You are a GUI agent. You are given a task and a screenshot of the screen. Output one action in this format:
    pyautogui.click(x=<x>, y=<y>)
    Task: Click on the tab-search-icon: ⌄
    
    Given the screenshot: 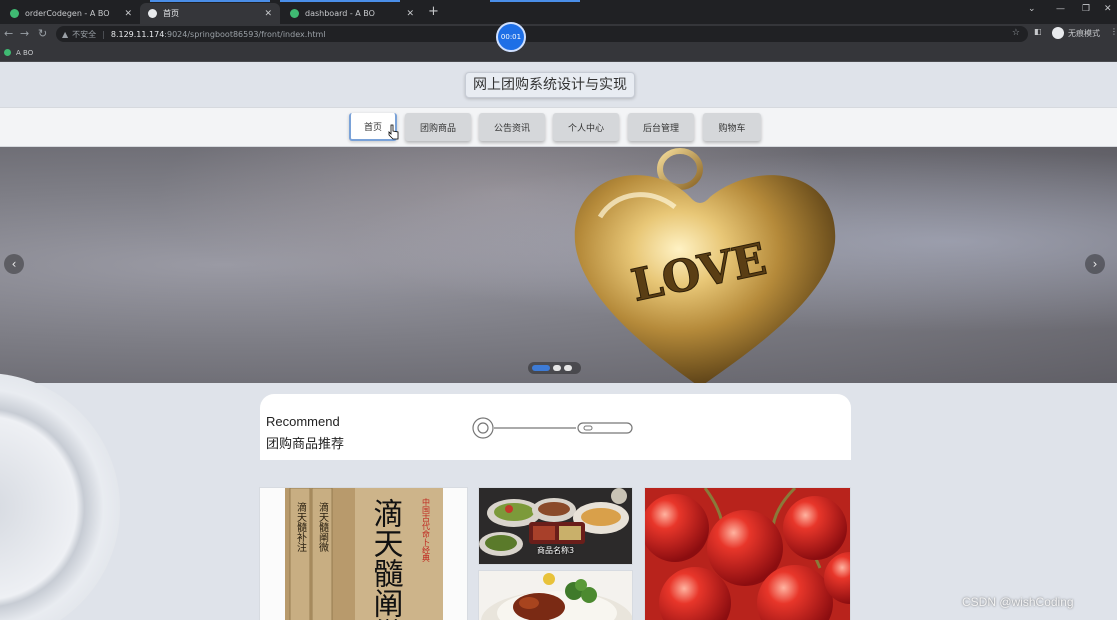 What is the action you would take?
    pyautogui.click(x=1032, y=9)
    